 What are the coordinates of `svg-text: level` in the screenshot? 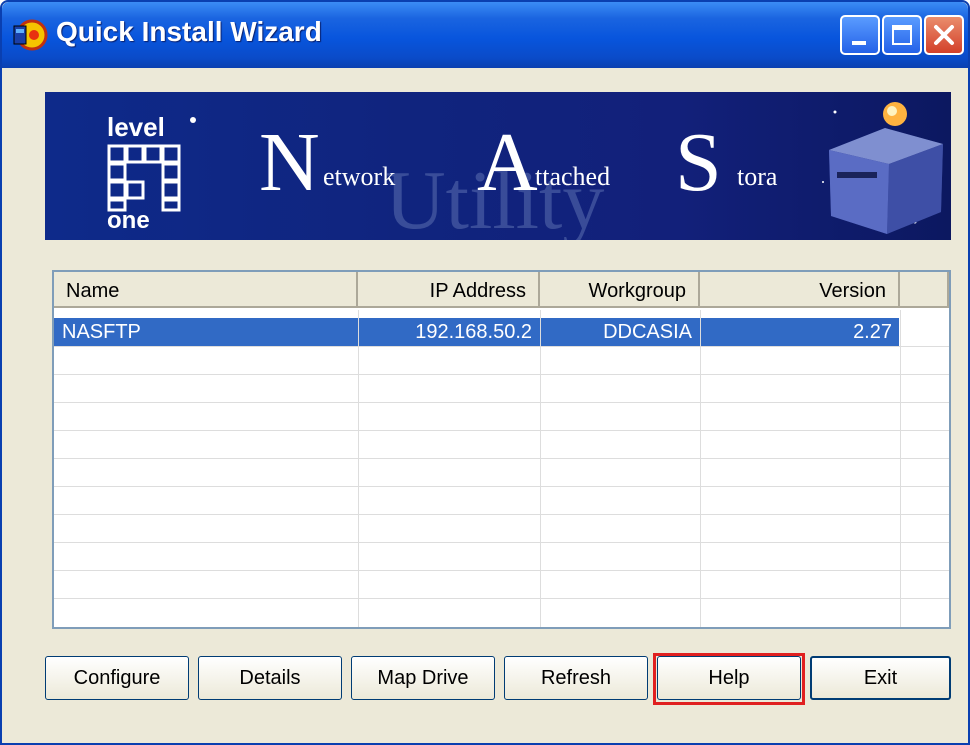 It's located at (136, 127).